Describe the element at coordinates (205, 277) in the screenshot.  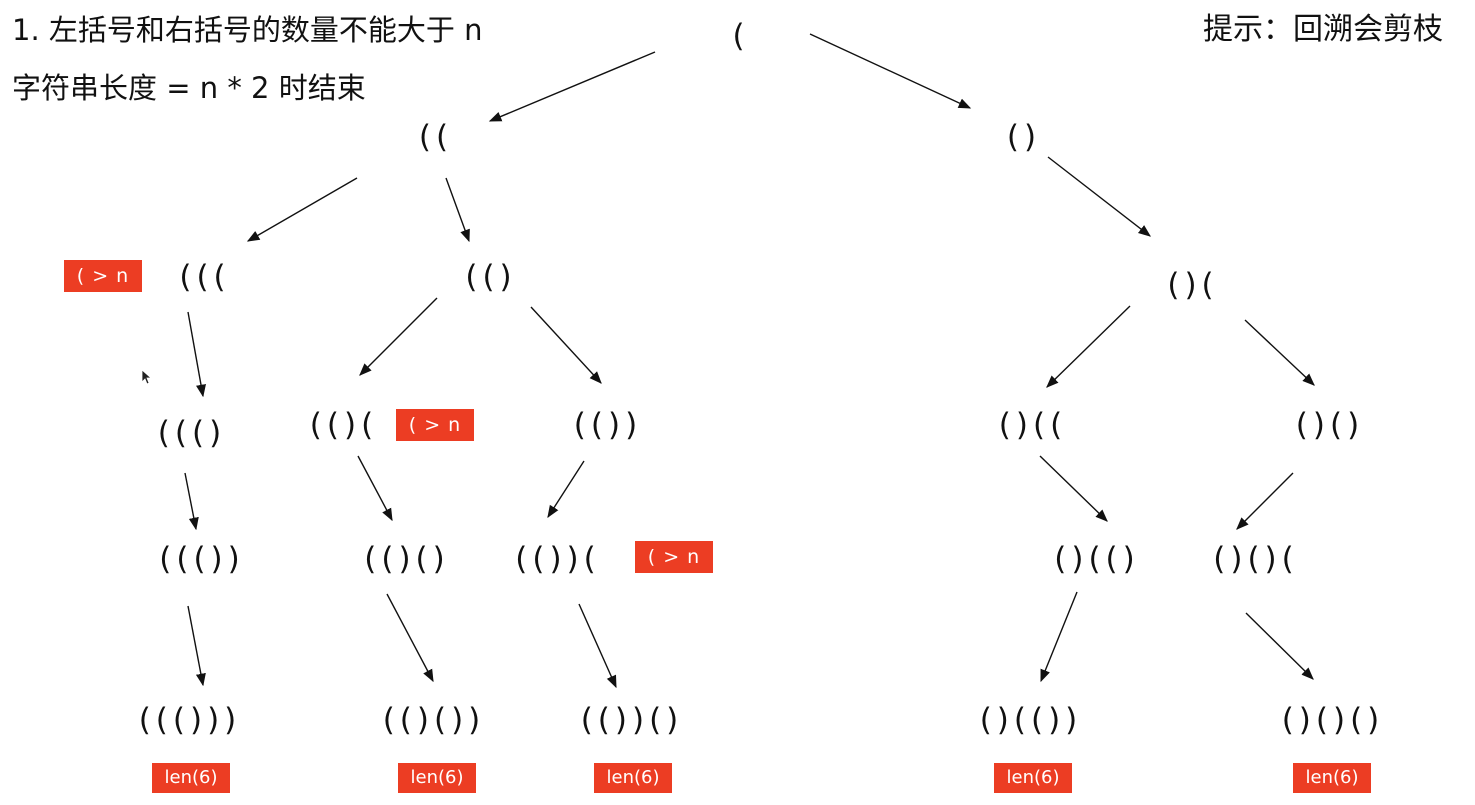
I see `tree-node-l2-a: (((` at that location.